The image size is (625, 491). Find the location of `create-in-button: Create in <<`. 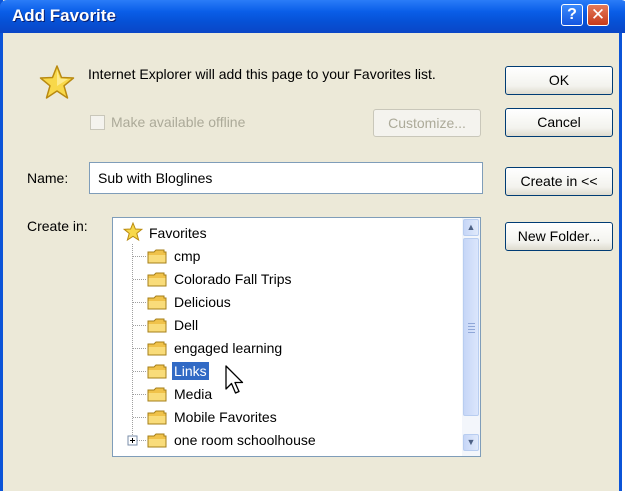

create-in-button: Create in << is located at coordinates (559, 181).